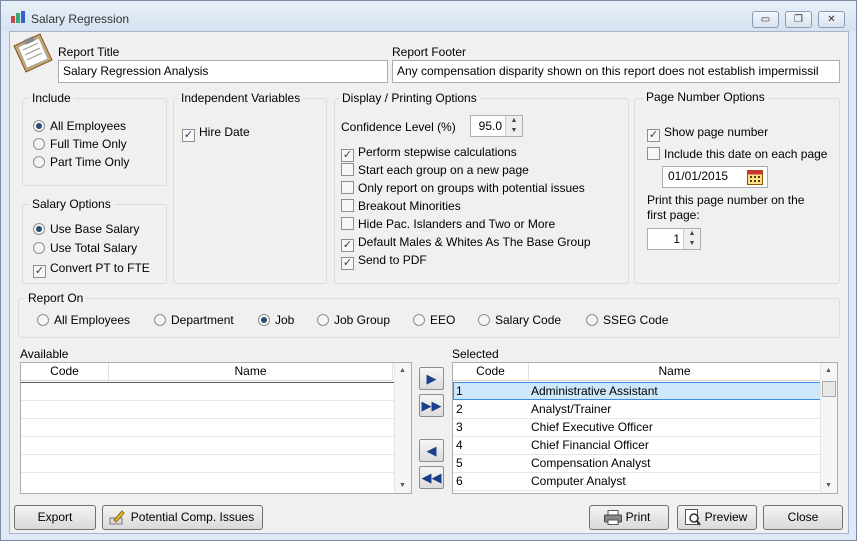  I want to click on report-on-title: Report On, so click(56, 298).